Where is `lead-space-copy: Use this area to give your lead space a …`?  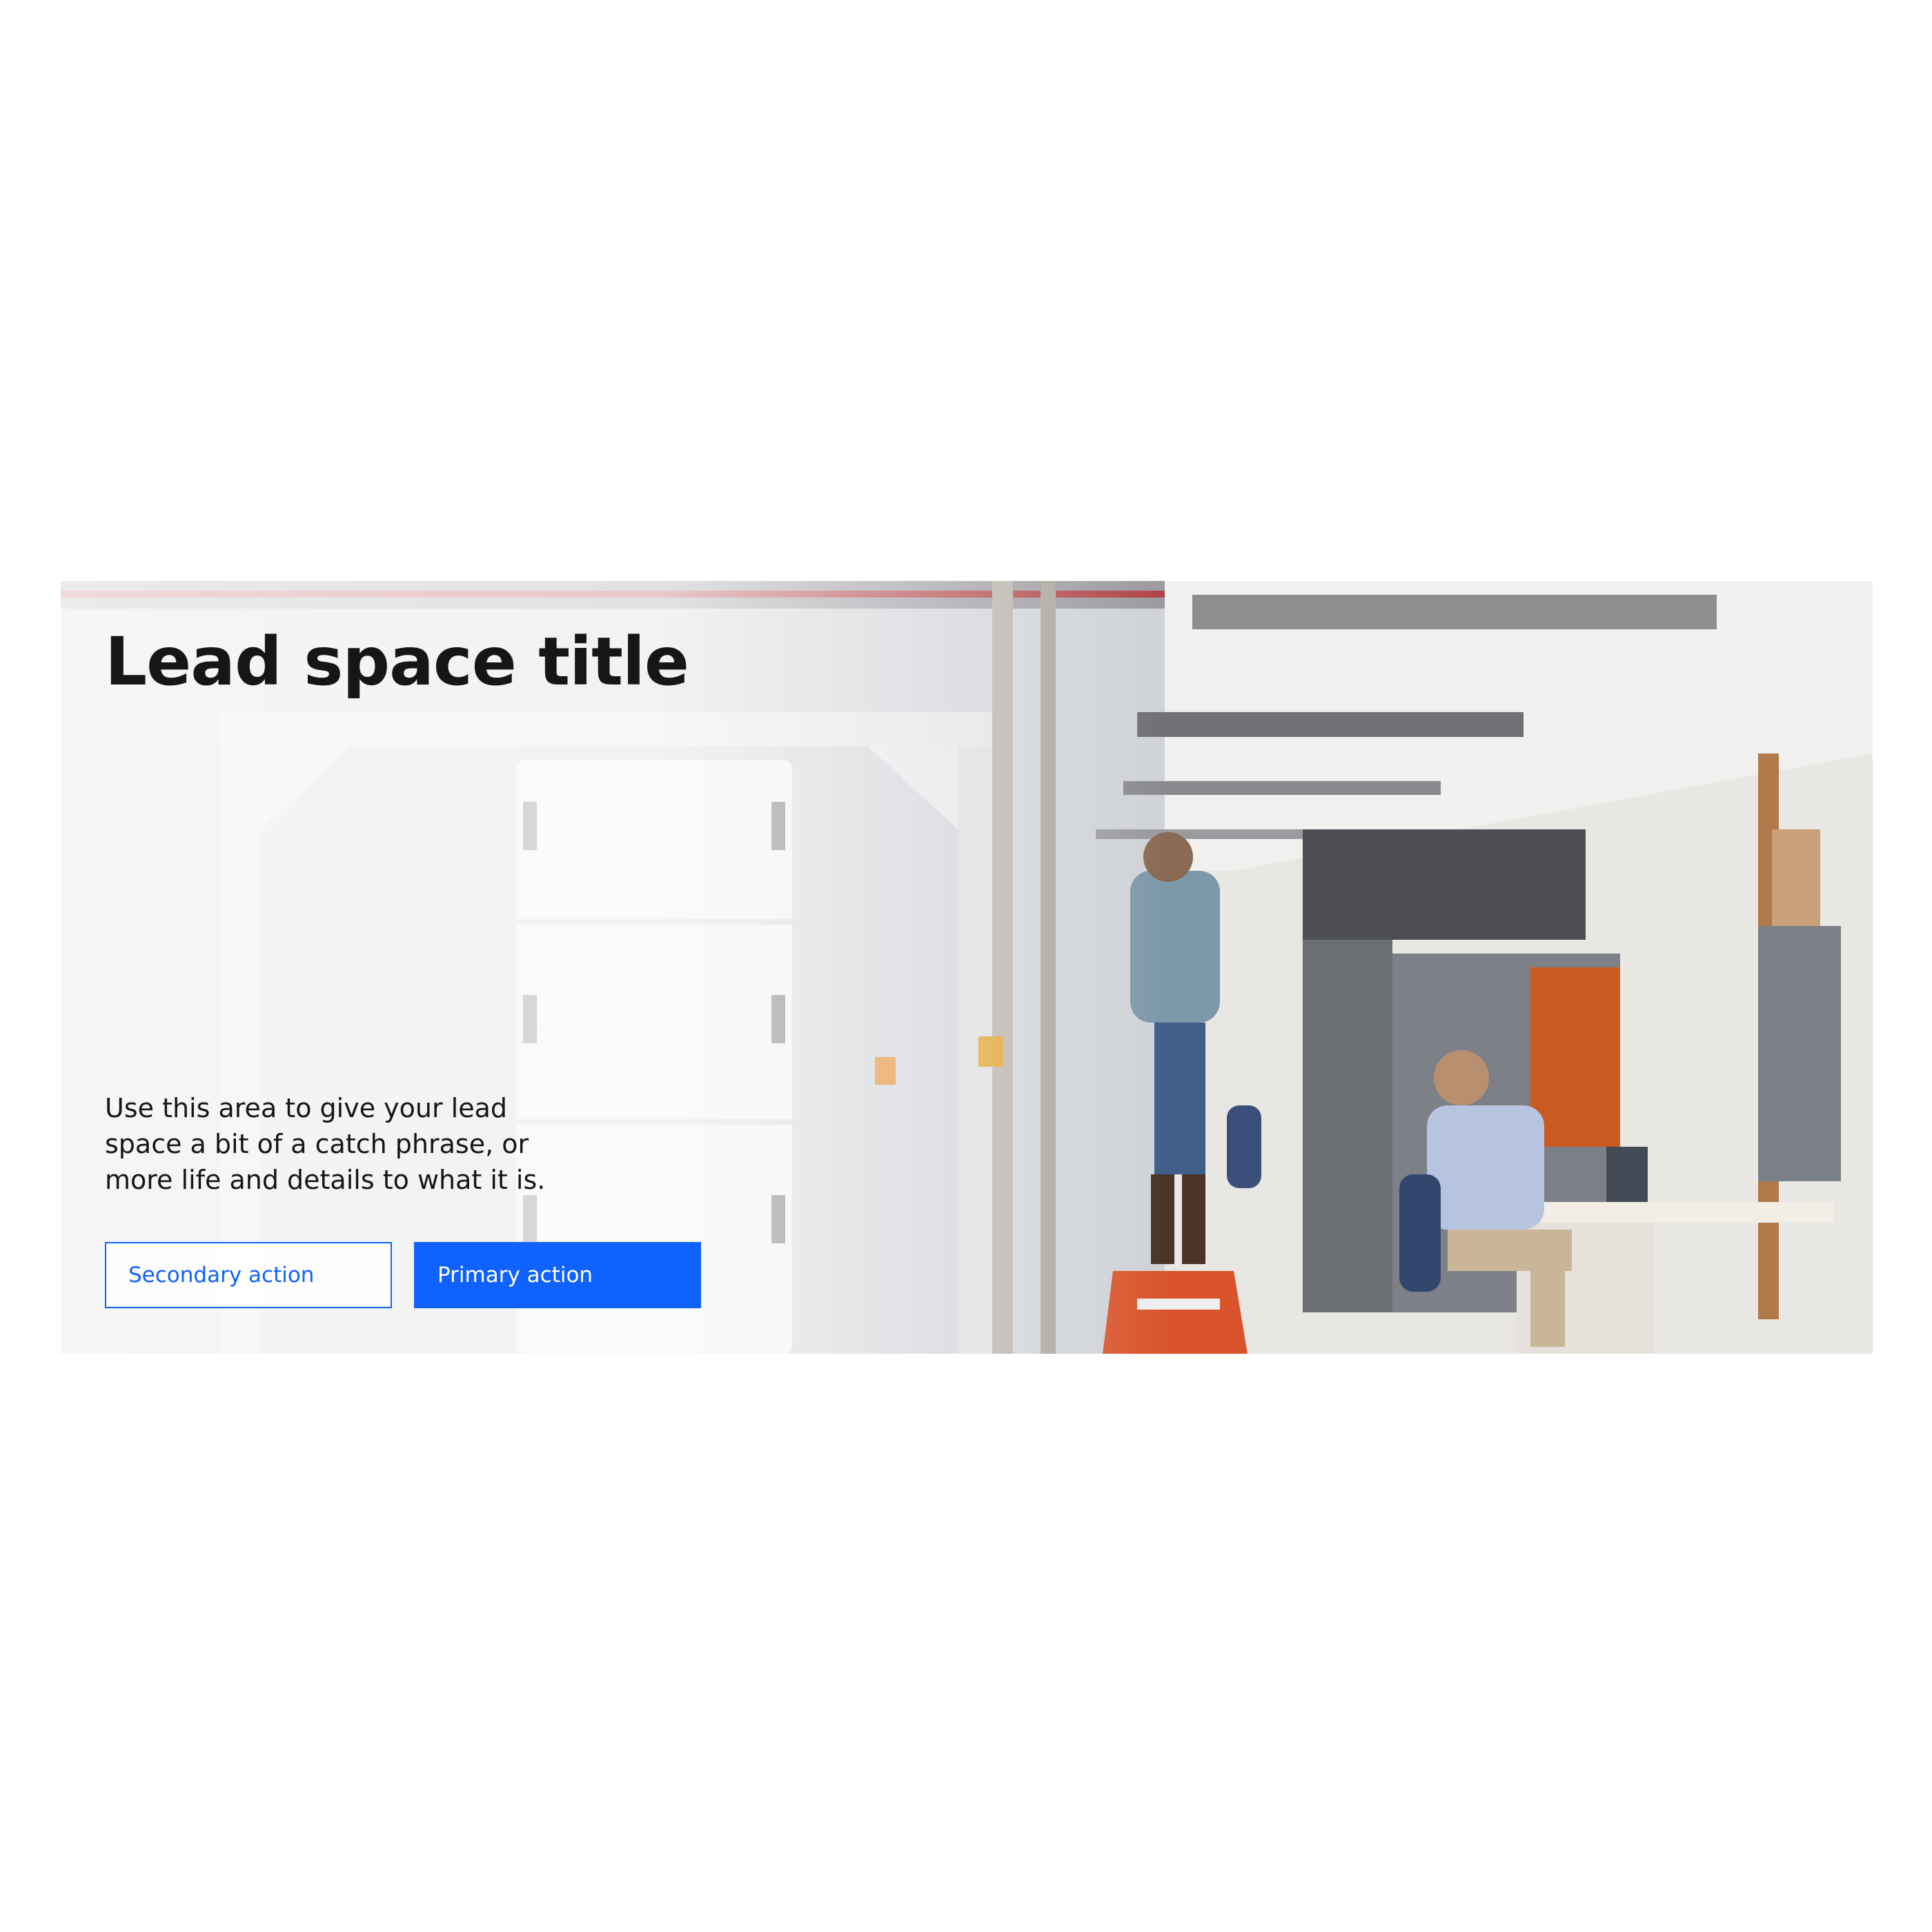
lead-space-copy: Use this area to give your lead space a … is located at coordinates (325, 1144).